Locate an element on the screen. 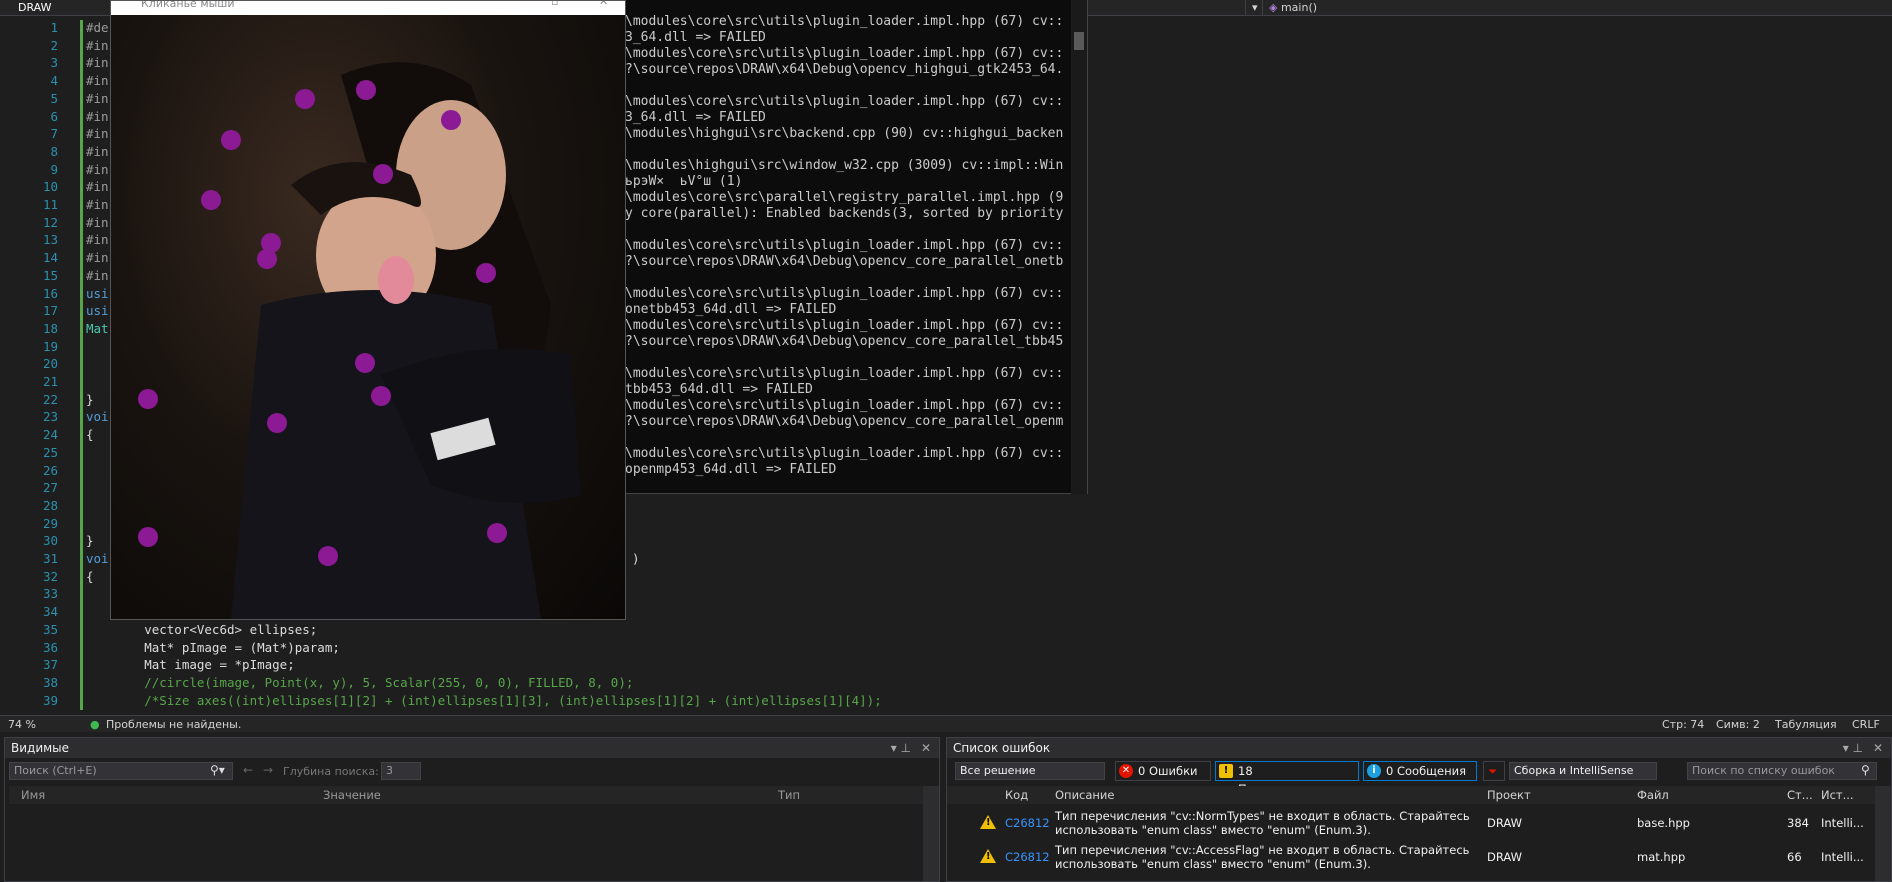 The width and height of the screenshot is (1892, 882). function-name: main() is located at coordinates (1299, 7).